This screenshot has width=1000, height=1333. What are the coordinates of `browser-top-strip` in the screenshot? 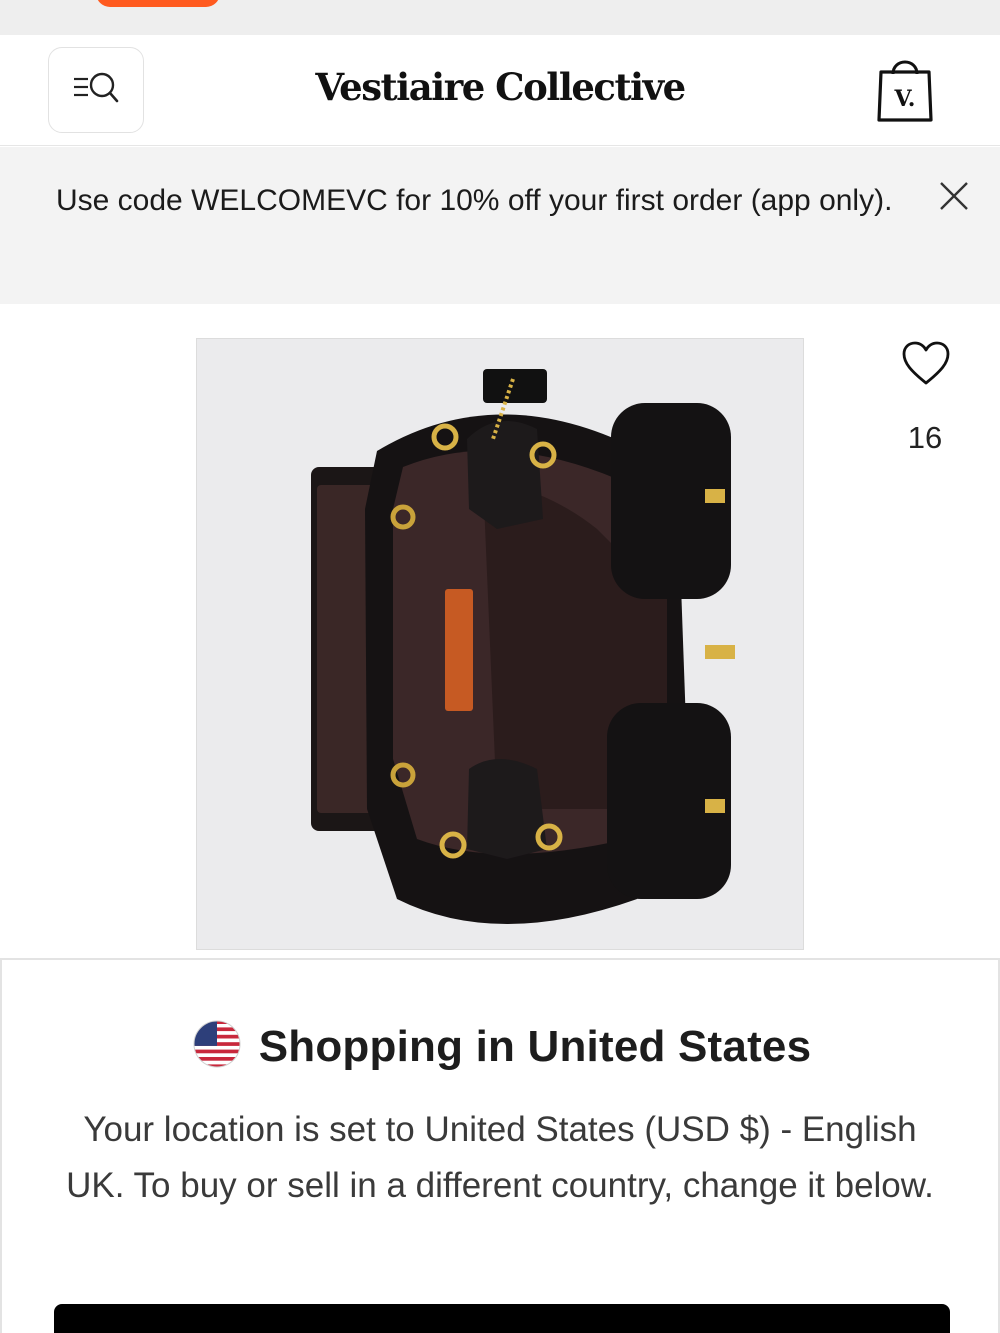 It's located at (500, 17).